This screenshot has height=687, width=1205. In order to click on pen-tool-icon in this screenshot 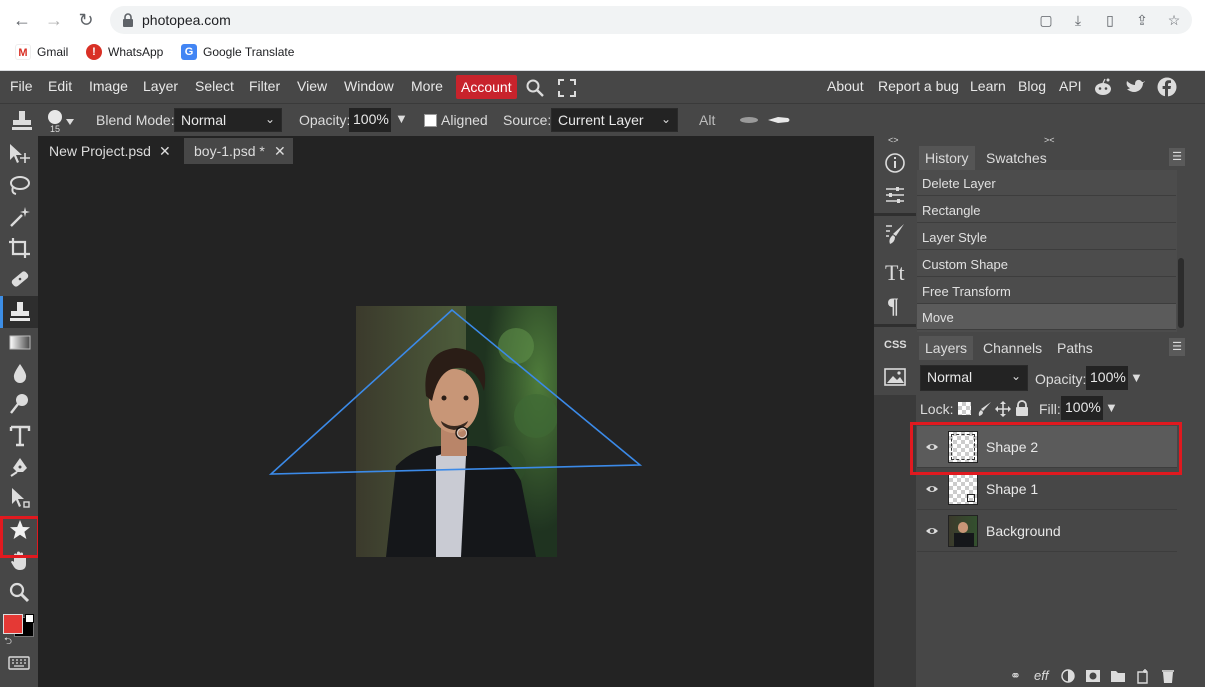, I will do `click(20, 467)`.